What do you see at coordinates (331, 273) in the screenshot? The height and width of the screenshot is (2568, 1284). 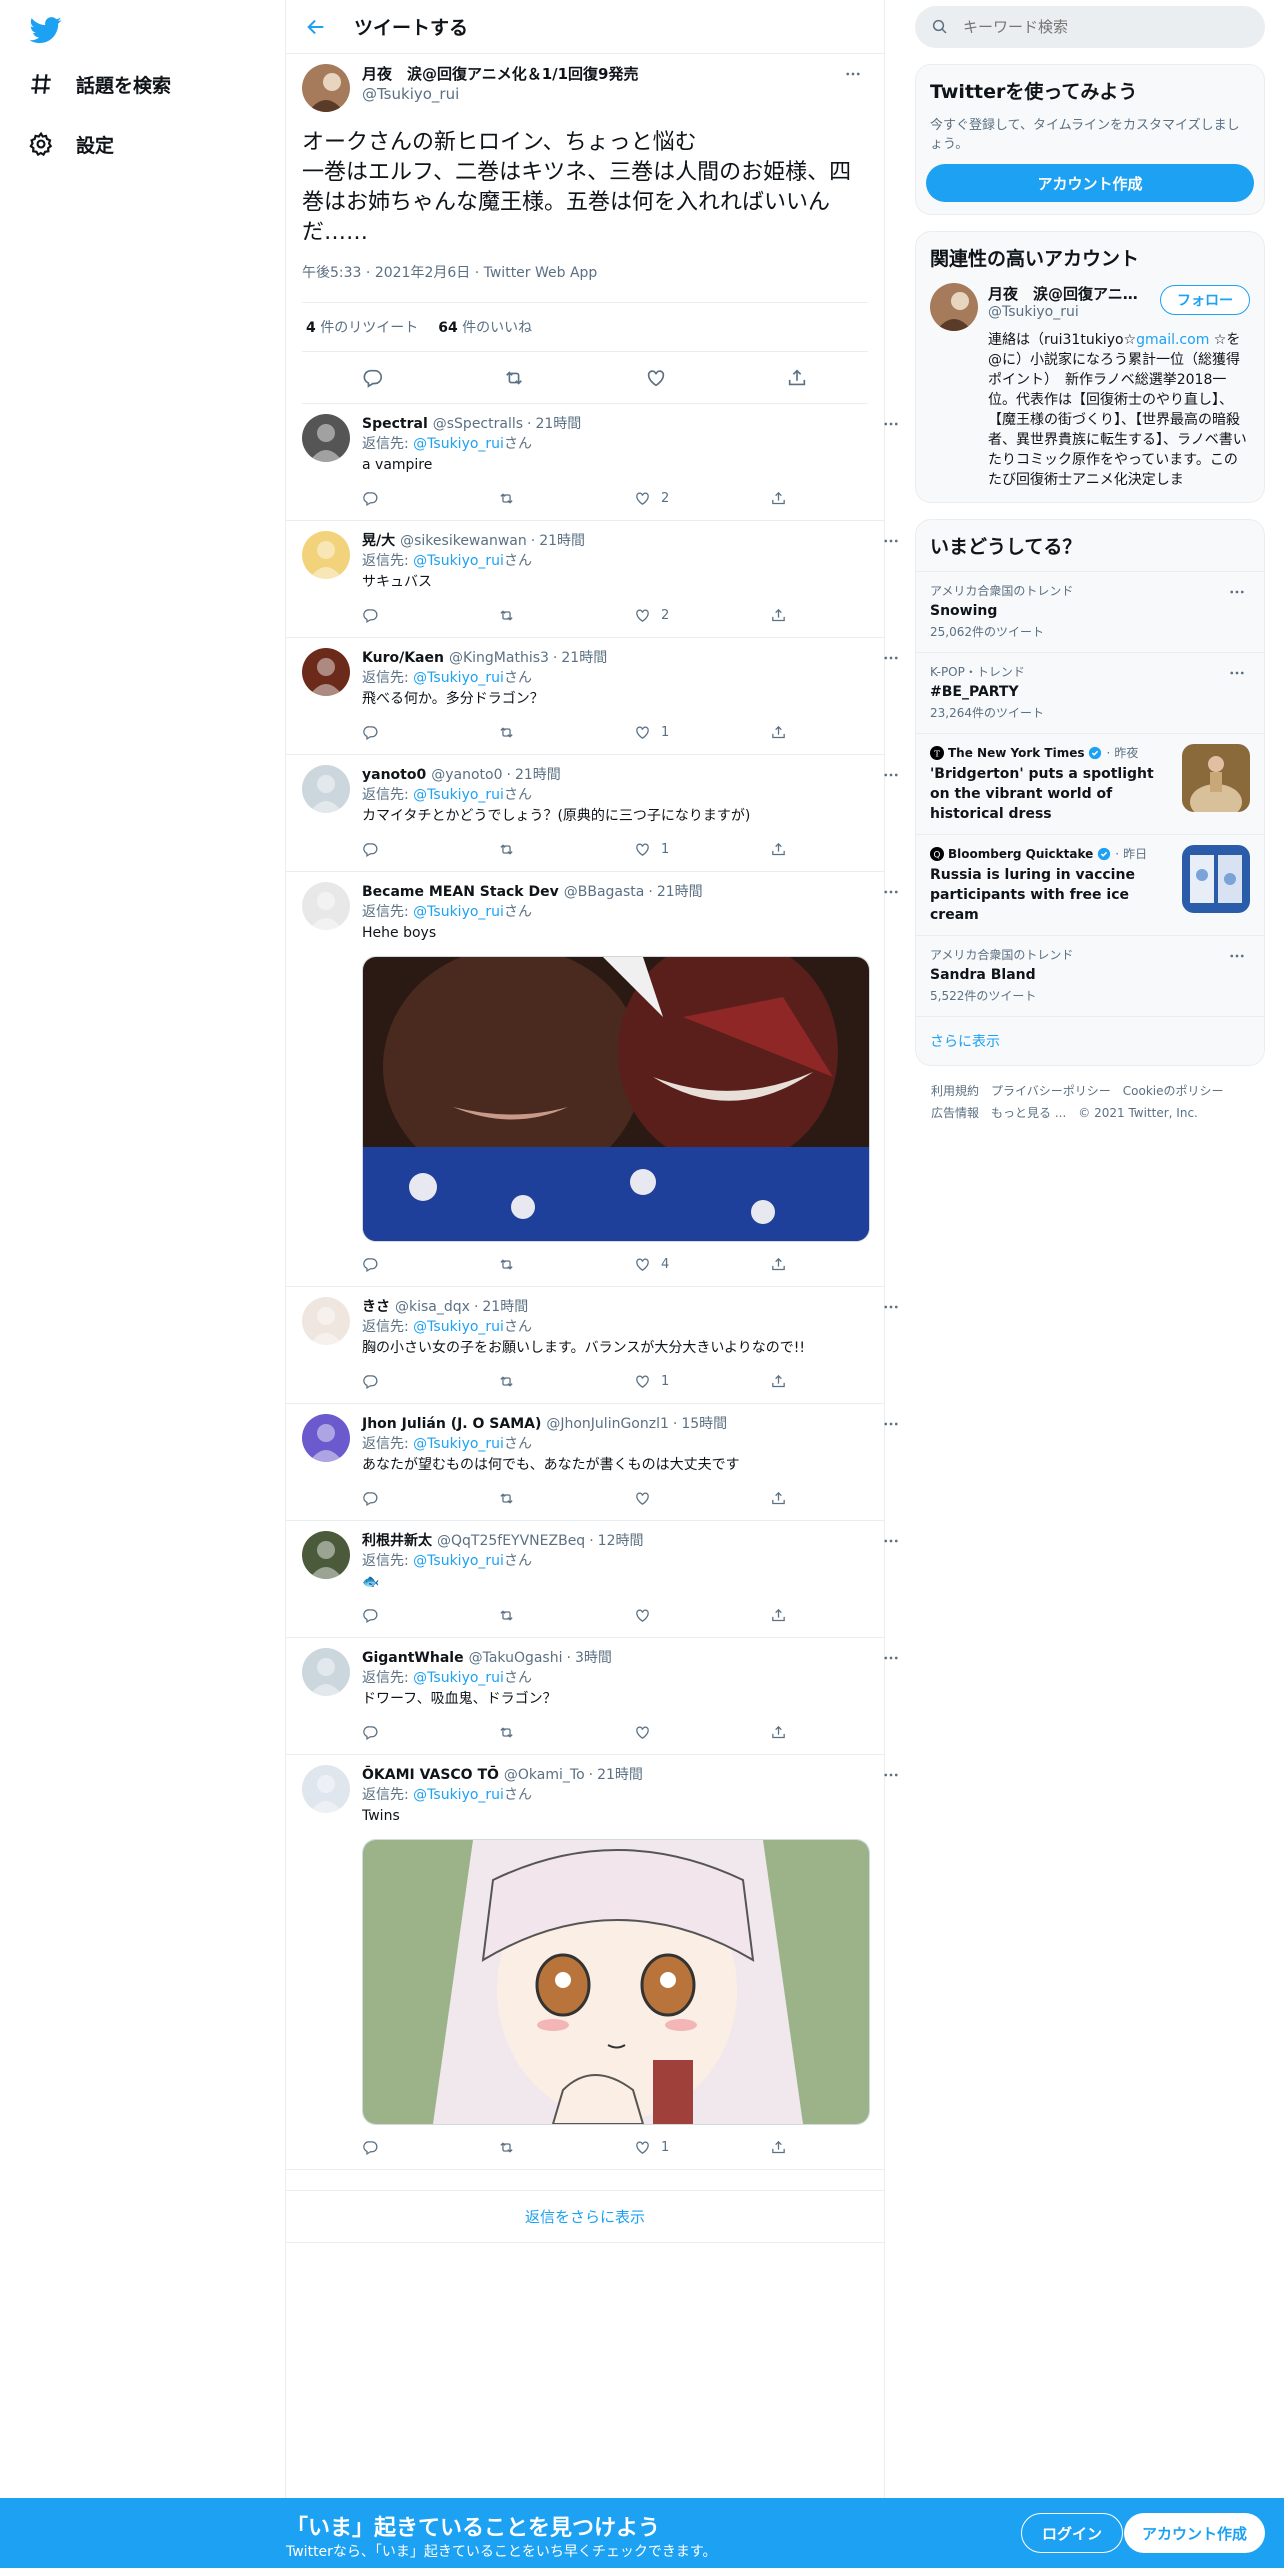 I see `tweet-time: 午後5:33` at bounding box center [331, 273].